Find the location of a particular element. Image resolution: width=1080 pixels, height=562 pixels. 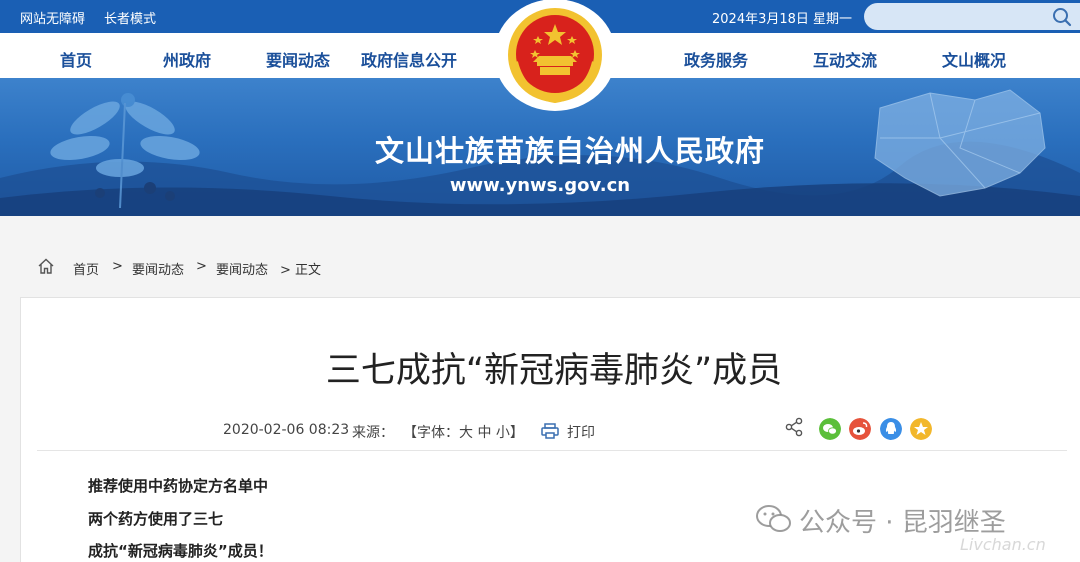

article-title: 三七成抗“新冠病毒肺炎”成员 is located at coordinates (554, 371).